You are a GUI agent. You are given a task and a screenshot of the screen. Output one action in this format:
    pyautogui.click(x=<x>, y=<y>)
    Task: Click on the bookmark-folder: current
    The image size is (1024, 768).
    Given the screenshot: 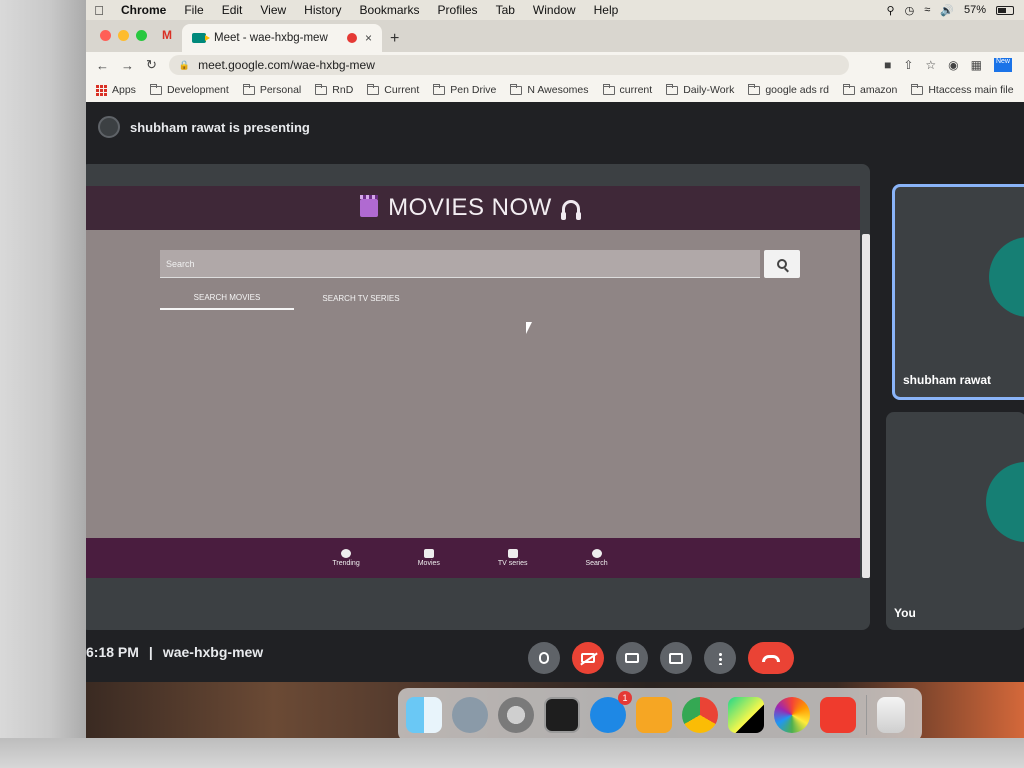 What is the action you would take?
    pyautogui.click(x=627, y=89)
    